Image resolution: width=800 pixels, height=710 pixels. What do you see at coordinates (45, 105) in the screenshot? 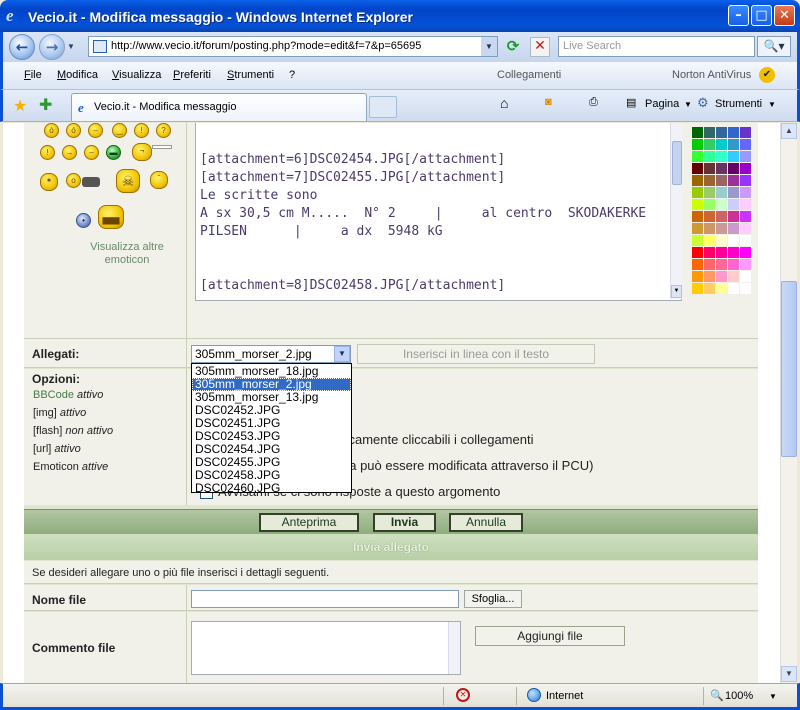
I see `add-favorites-icon: ✚` at bounding box center [45, 105].